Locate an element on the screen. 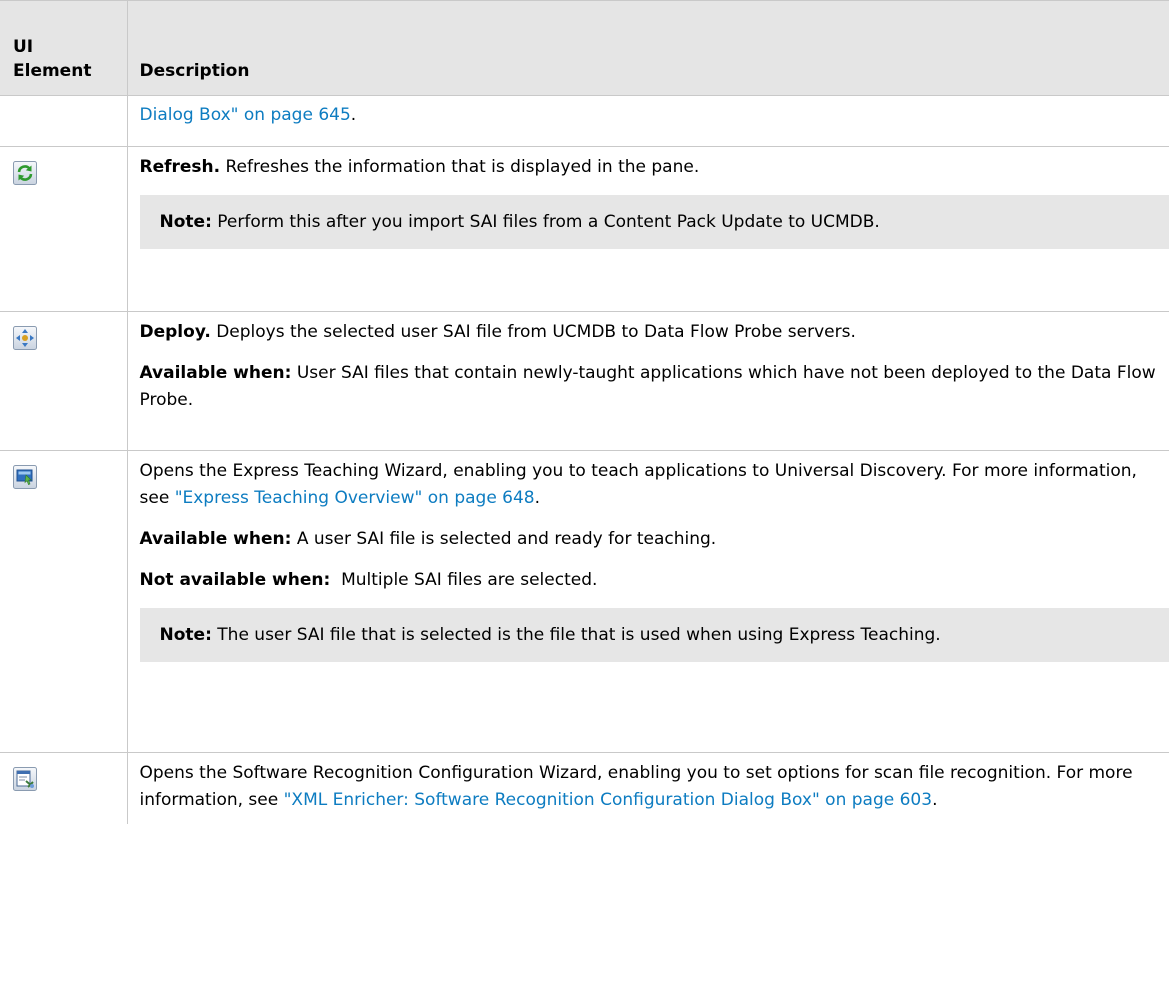 Image resolution: width=1169 pixels, height=989 pixels. icon-cell-empty is located at coordinates (64, 121).